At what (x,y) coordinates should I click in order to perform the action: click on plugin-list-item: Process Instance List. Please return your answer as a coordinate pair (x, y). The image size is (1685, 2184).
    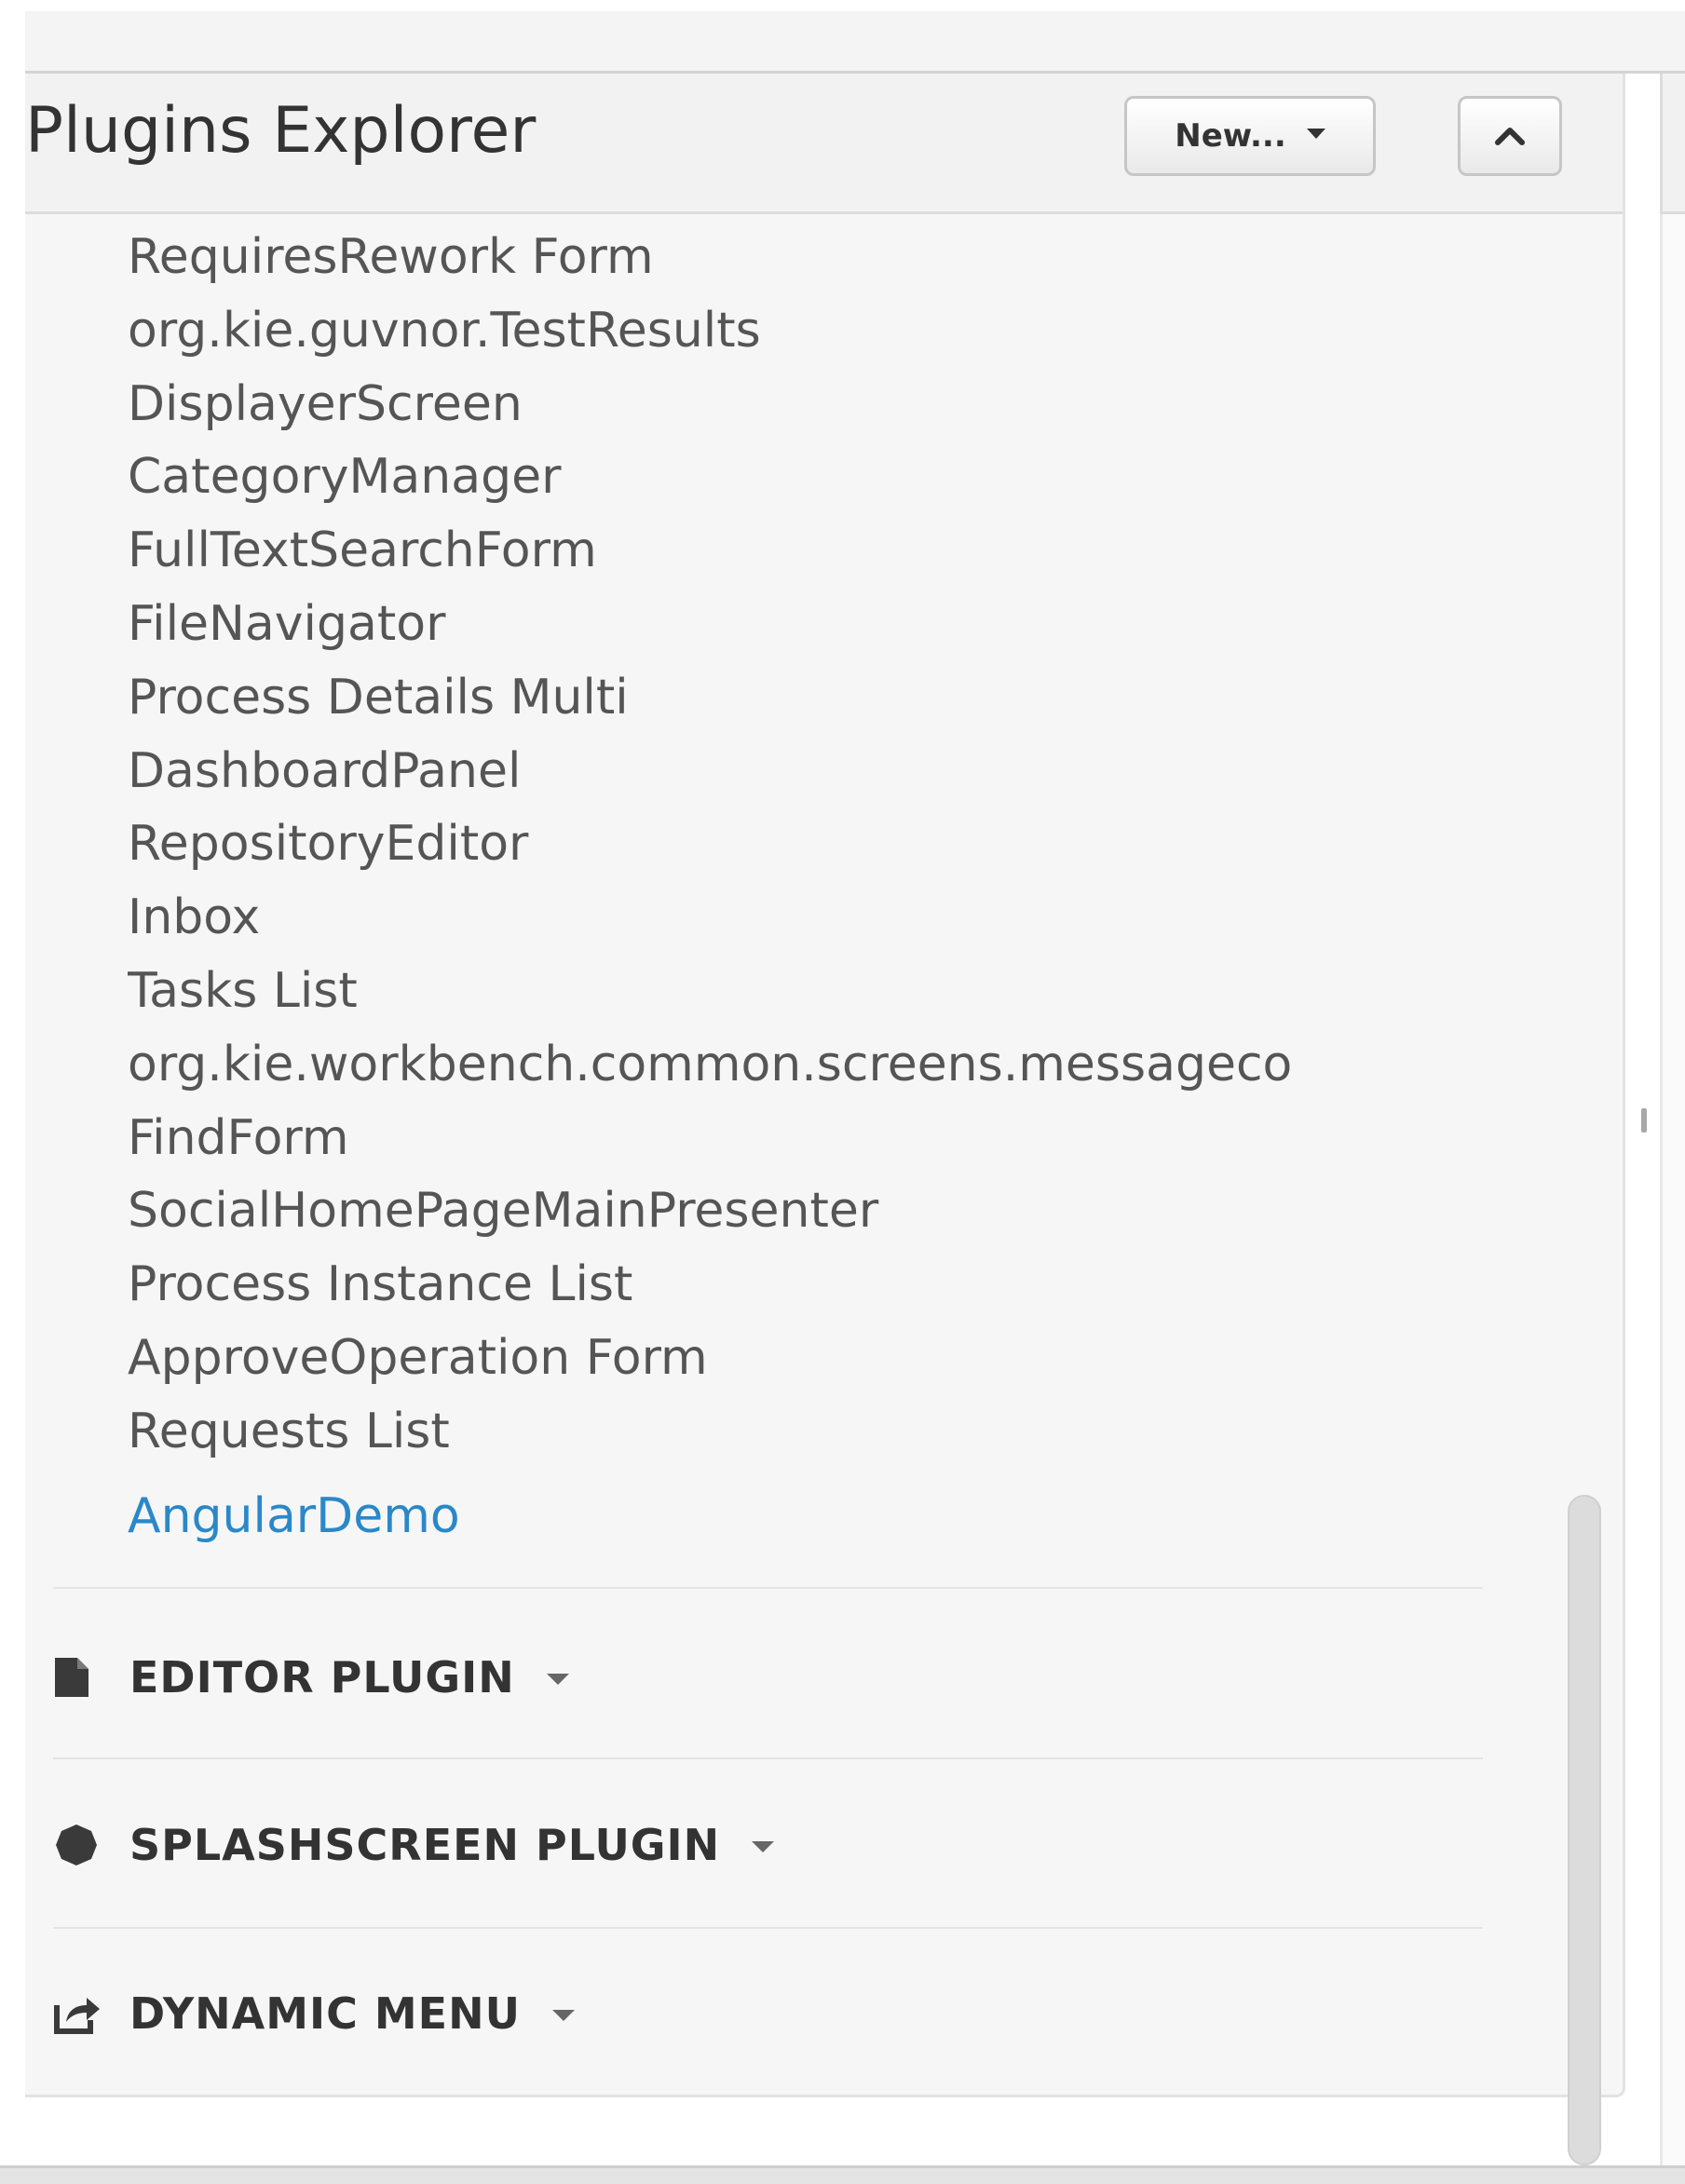
    Looking at the image, I should click on (810, 1285).